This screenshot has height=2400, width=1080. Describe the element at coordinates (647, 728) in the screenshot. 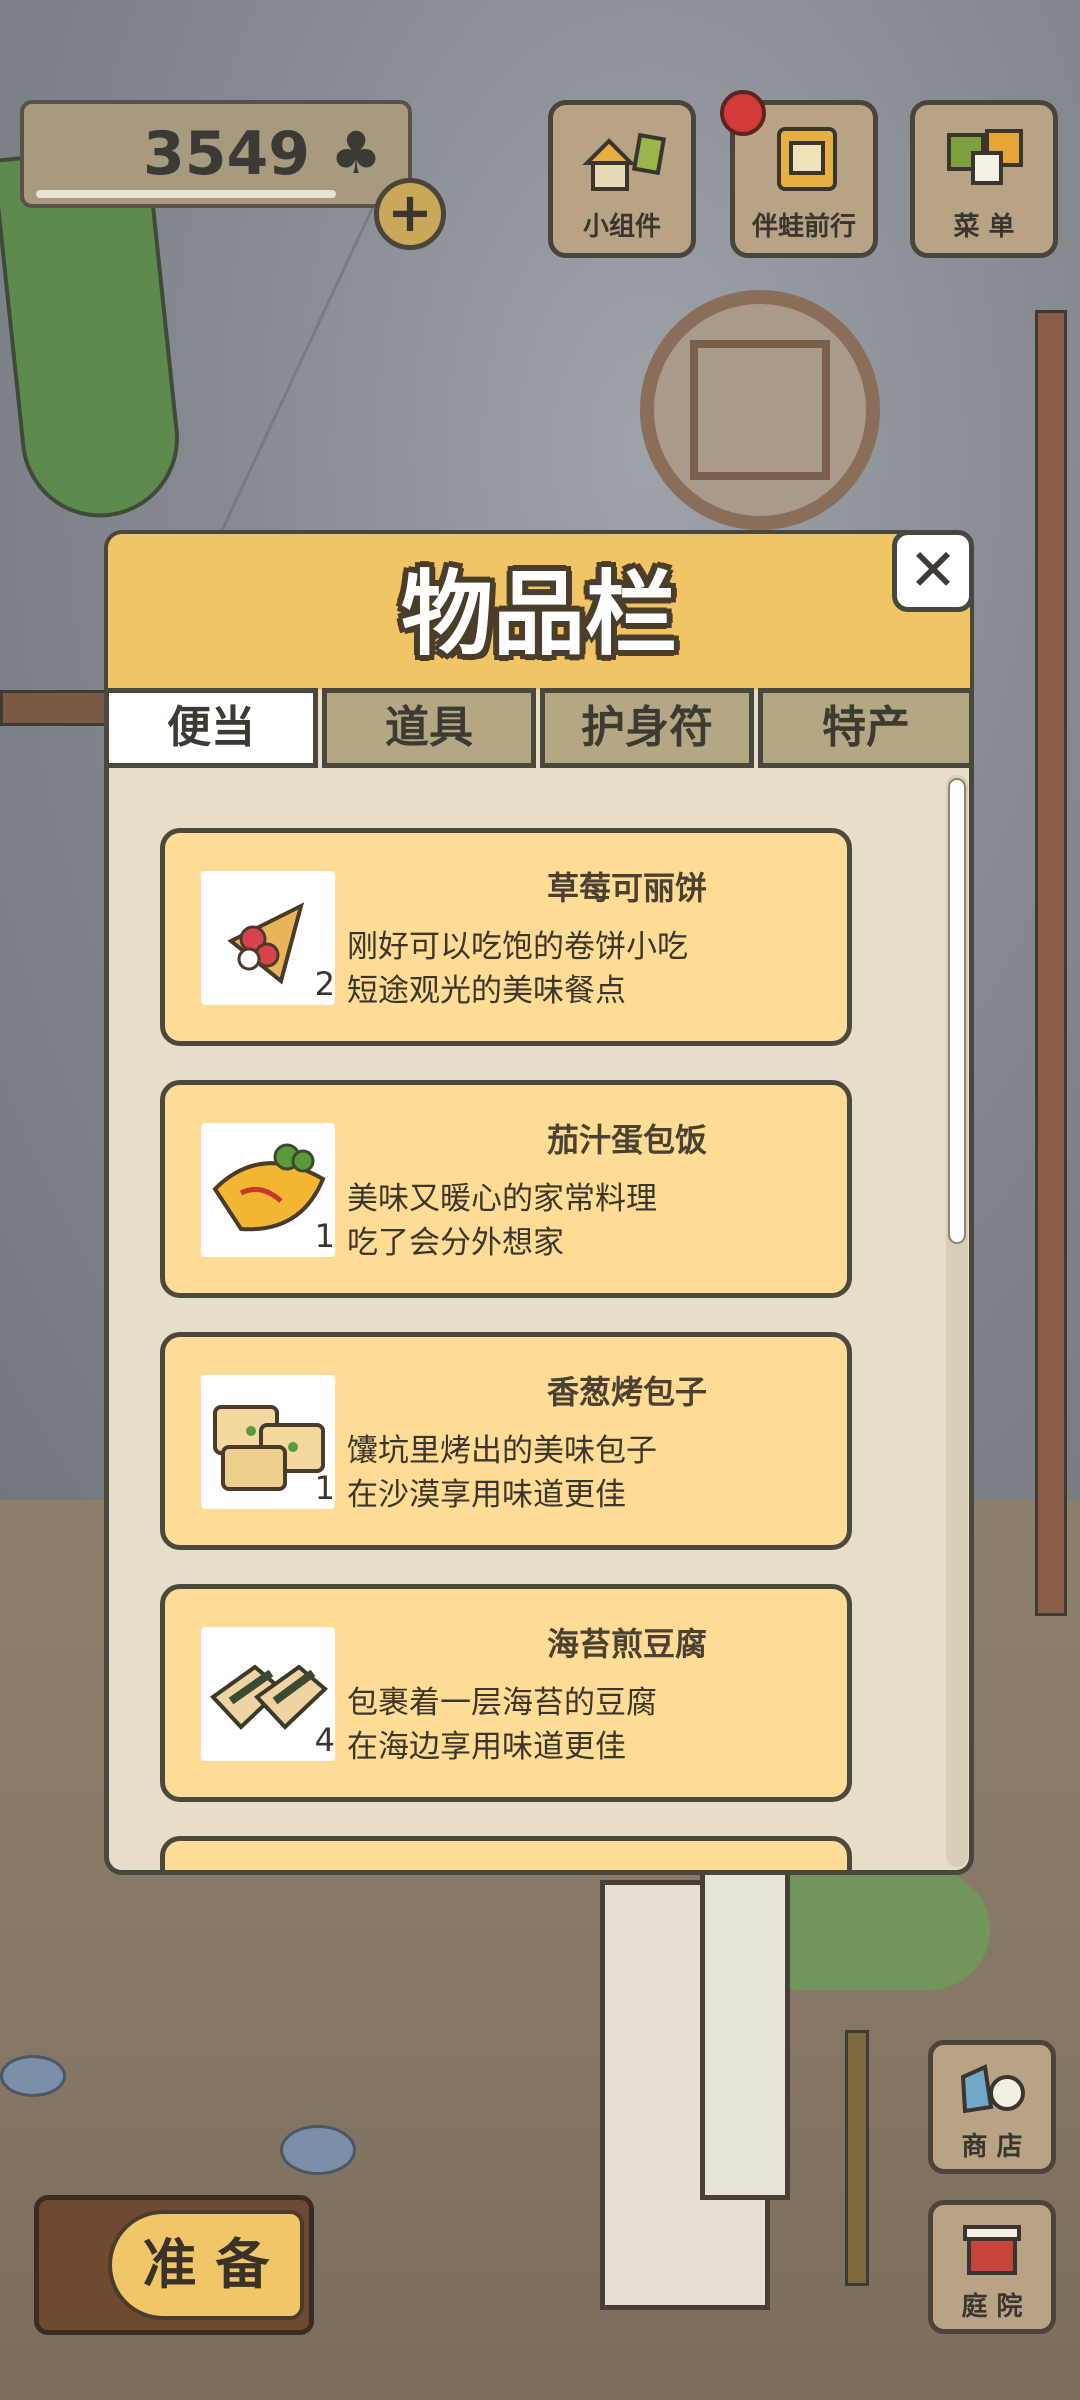

I see `tab-charms: 护身符` at that location.